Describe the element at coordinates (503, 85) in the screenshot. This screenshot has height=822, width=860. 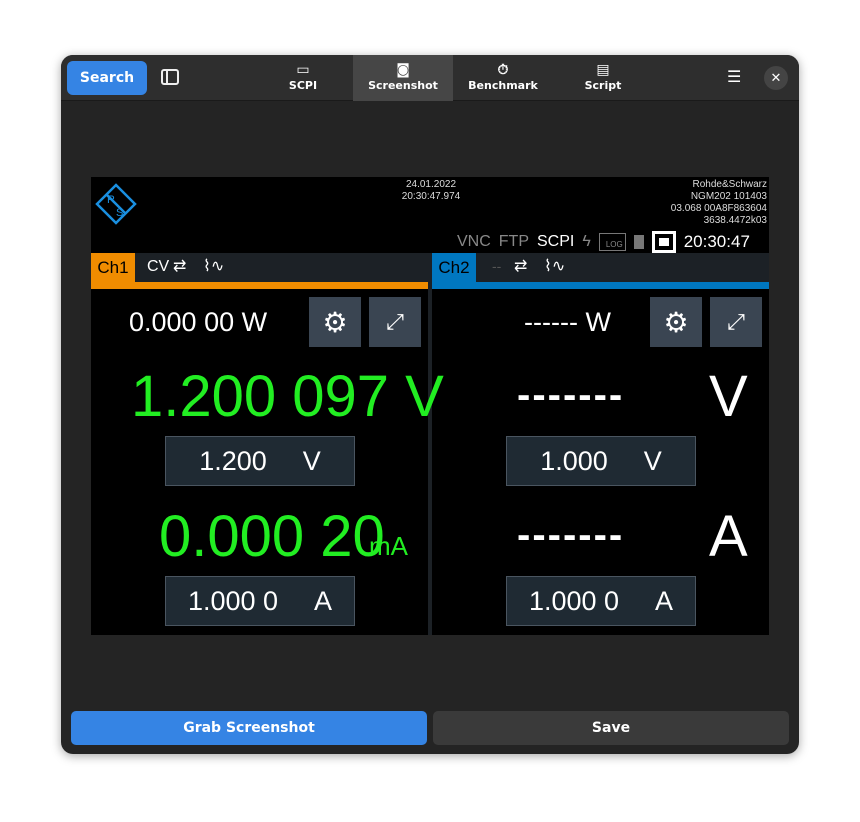
I see `tab-label: Benchmark` at that location.